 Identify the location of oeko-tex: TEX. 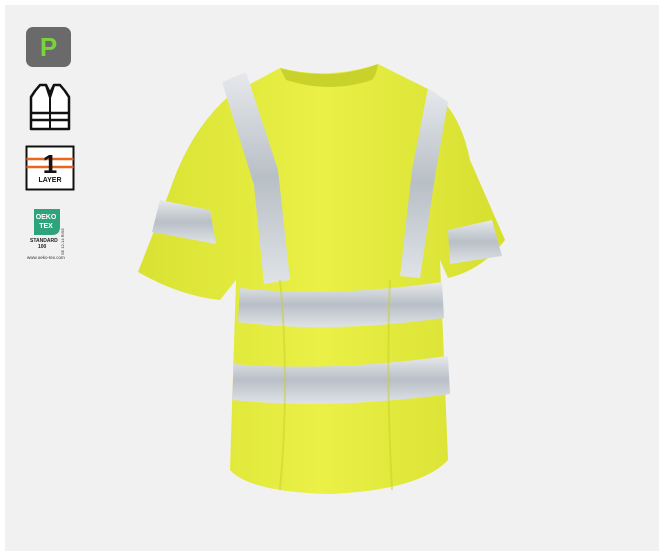
(46, 226).